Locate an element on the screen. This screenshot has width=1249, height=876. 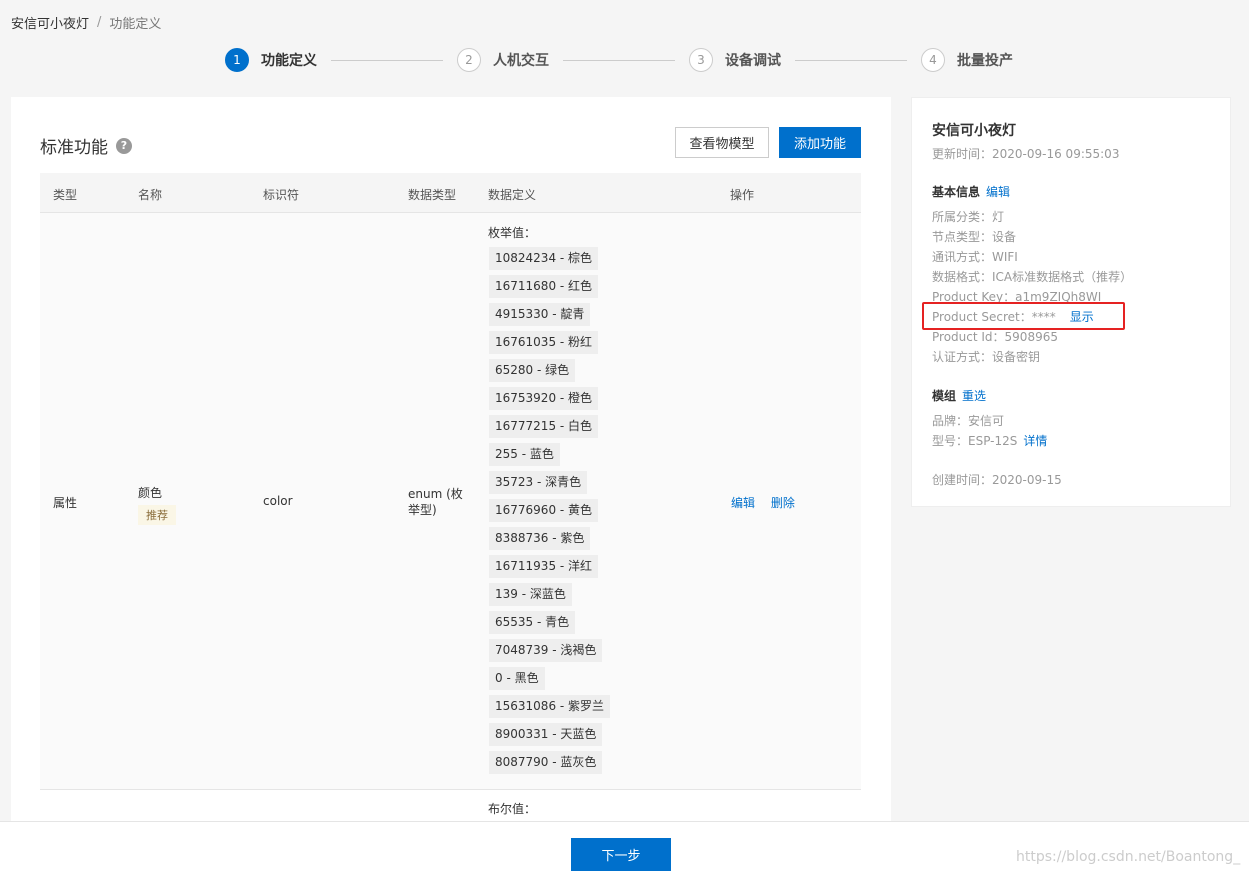
help-icon: ? is located at coordinates (124, 145).